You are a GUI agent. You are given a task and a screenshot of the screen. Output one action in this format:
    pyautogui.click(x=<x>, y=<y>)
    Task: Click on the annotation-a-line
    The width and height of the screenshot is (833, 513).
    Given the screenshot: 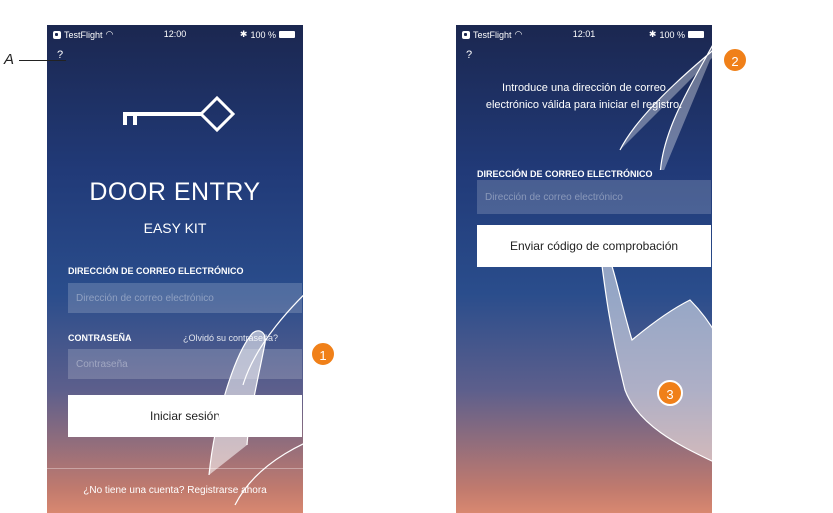 What is the action you would take?
    pyautogui.click(x=42, y=60)
    